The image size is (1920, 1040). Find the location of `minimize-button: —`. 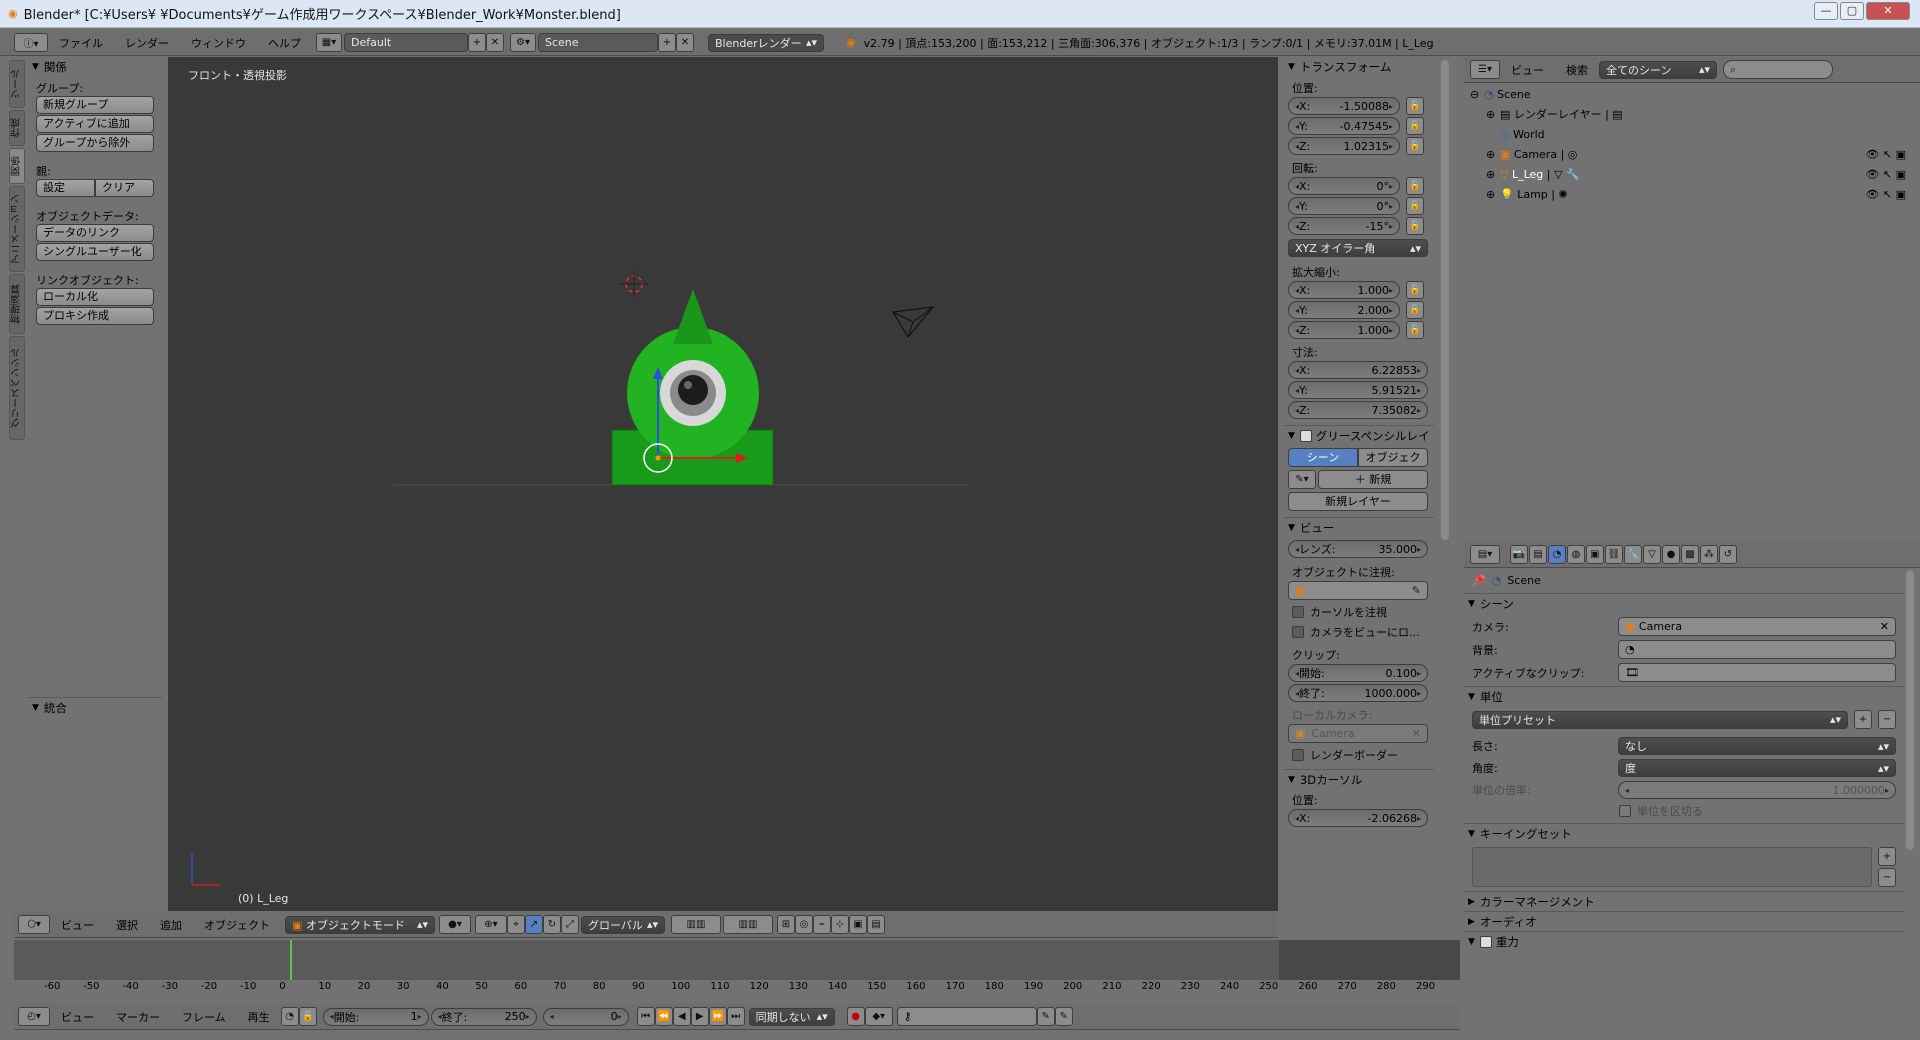

minimize-button: — is located at coordinates (1826, 11).